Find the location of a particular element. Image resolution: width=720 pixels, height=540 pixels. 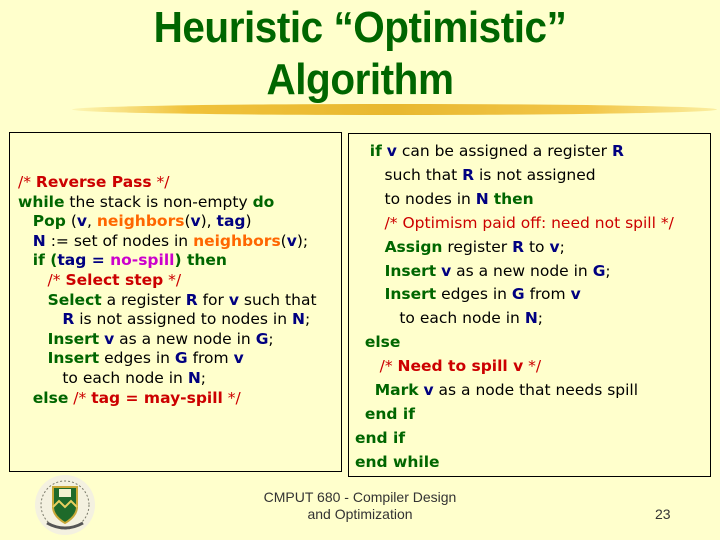

code-token: Insert is located at coordinates (73, 358).